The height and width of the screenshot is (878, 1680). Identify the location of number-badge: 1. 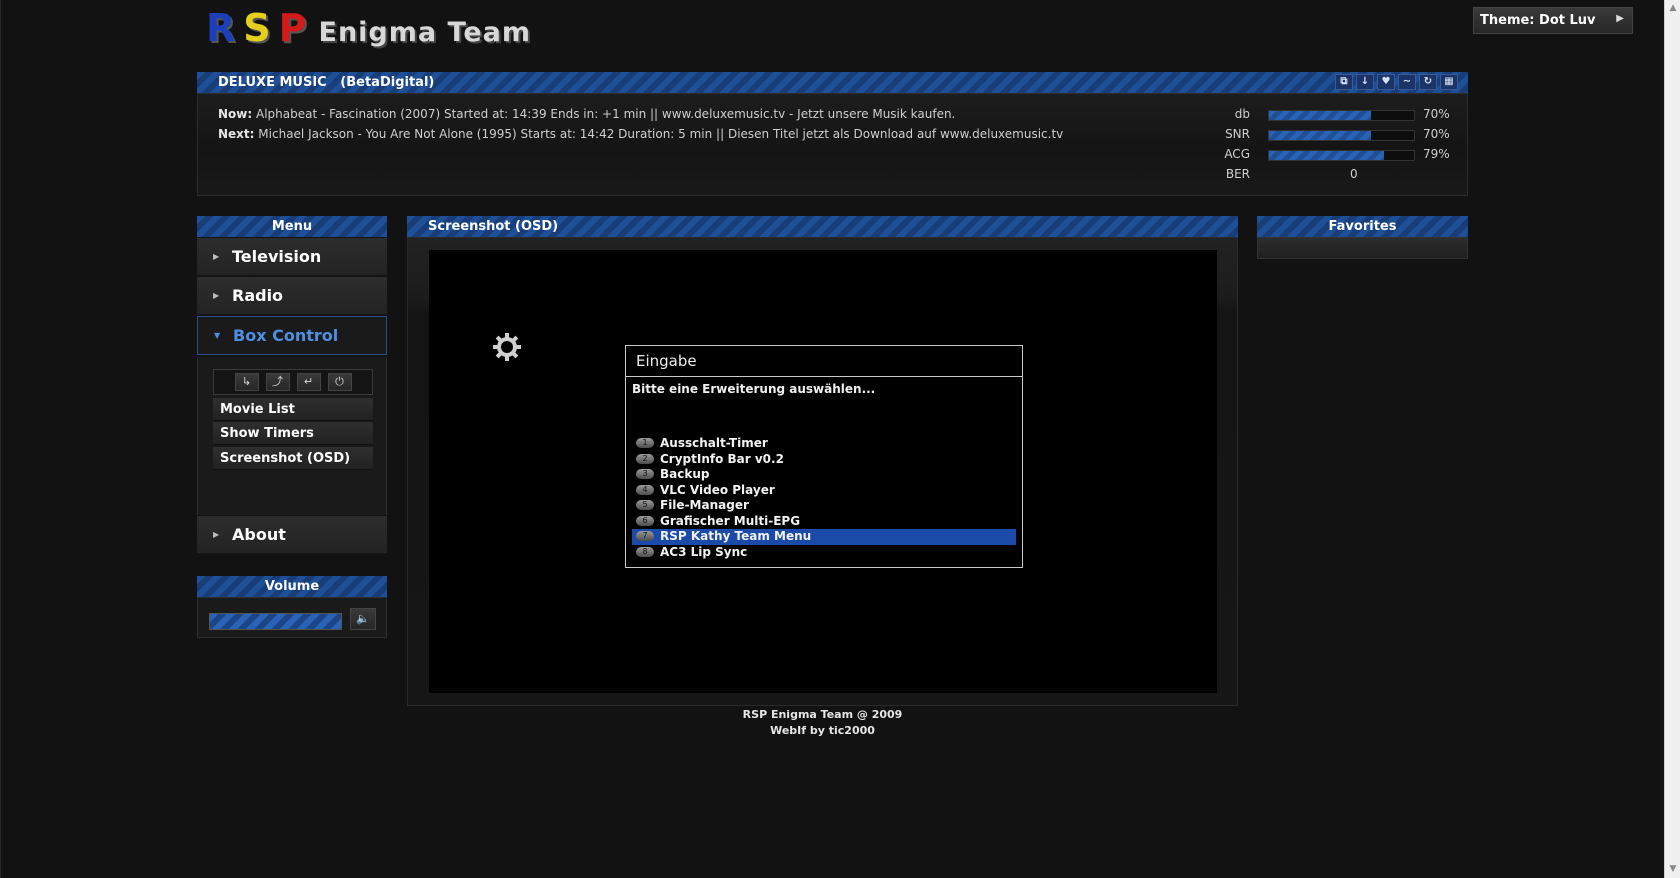
(645, 443).